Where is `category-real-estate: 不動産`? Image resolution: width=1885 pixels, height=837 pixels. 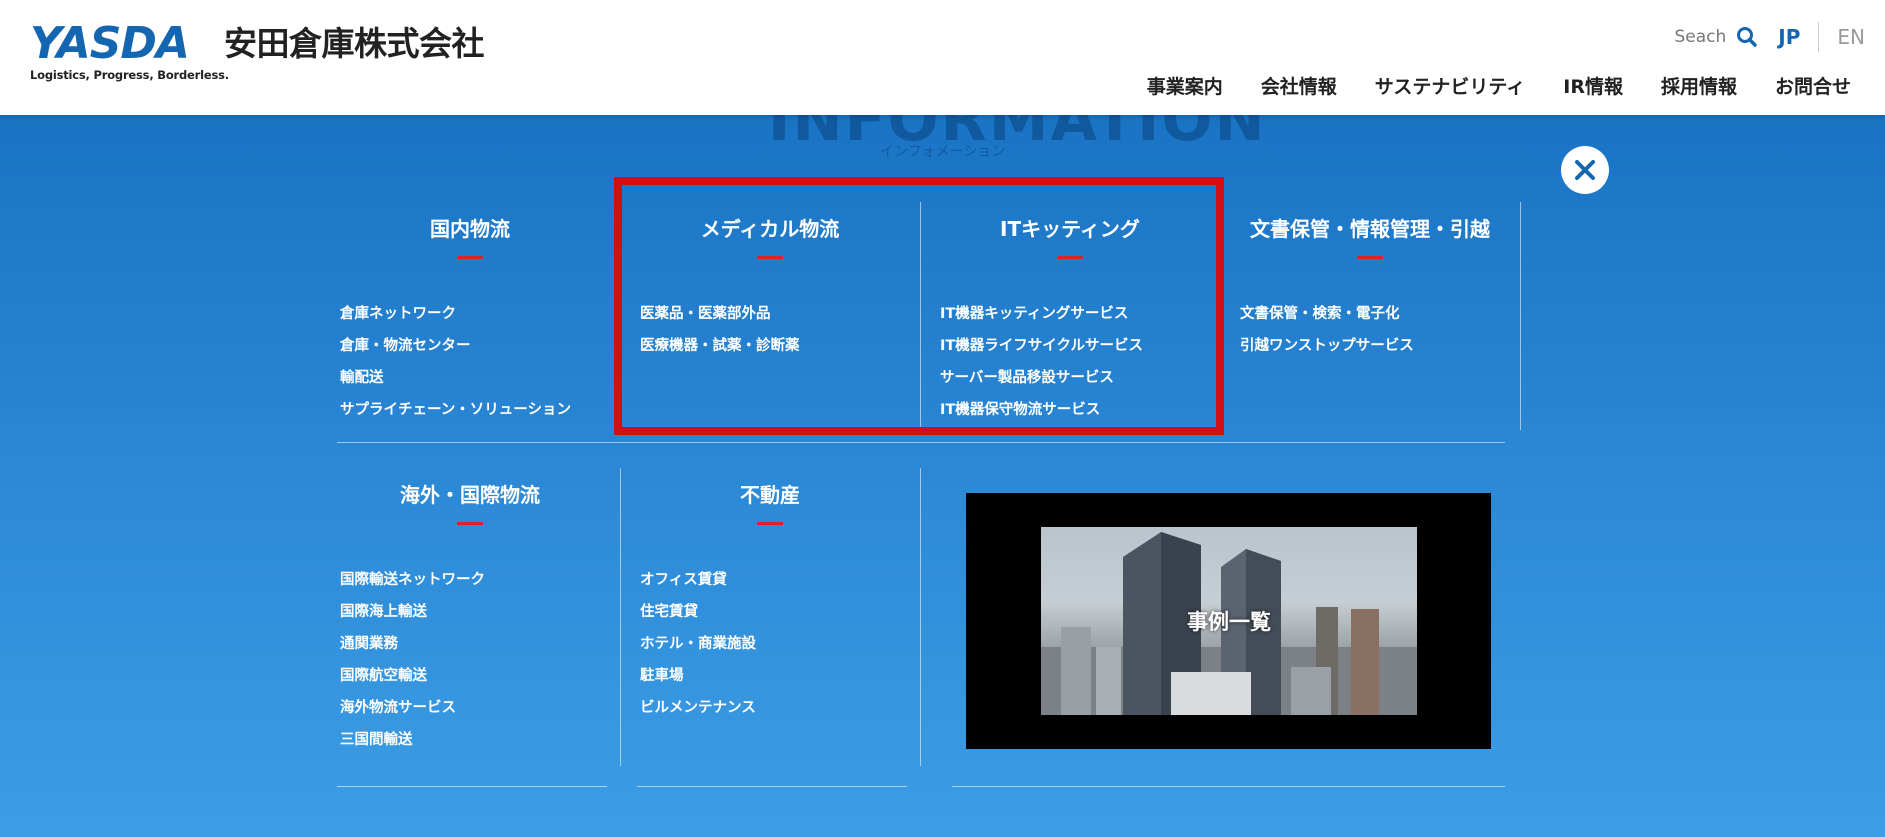
category-real-estate: 不動産 is located at coordinates (770, 502).